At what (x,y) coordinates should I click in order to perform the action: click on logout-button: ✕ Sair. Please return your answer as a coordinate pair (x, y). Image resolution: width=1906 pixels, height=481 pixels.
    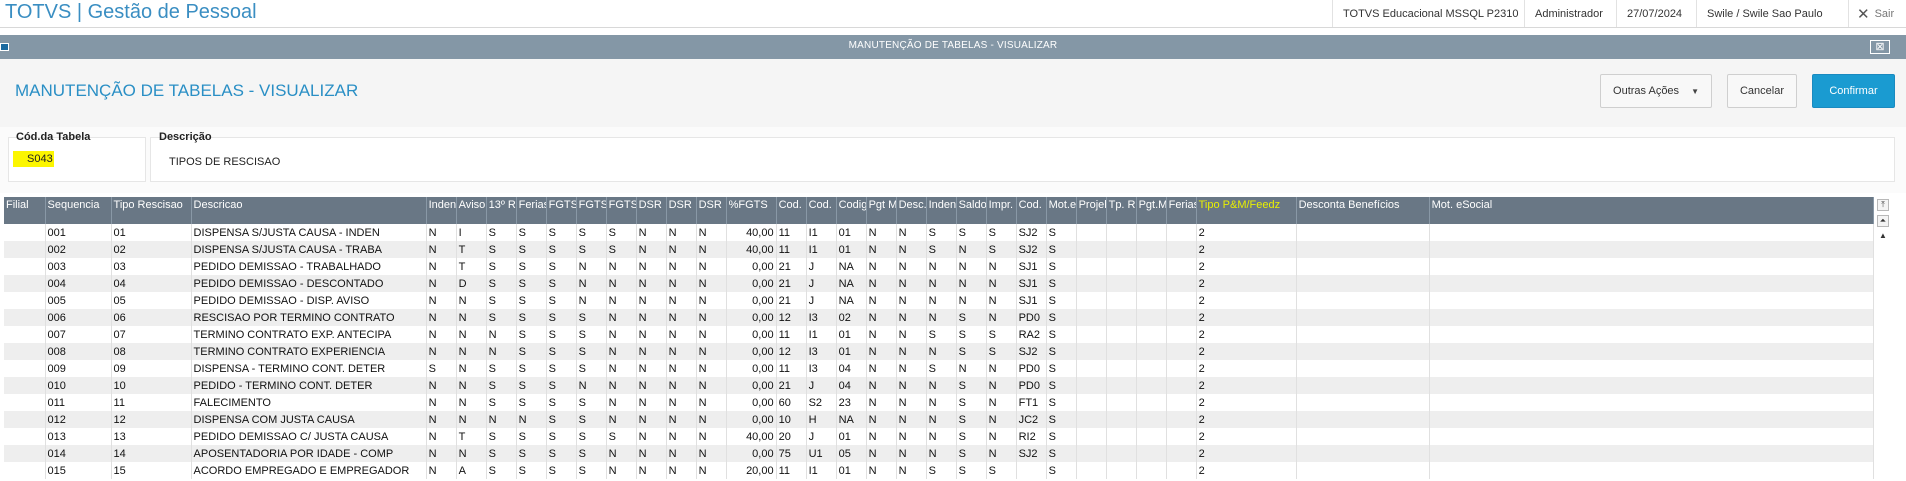
    Looking at the image, I should click on (1871, 13).